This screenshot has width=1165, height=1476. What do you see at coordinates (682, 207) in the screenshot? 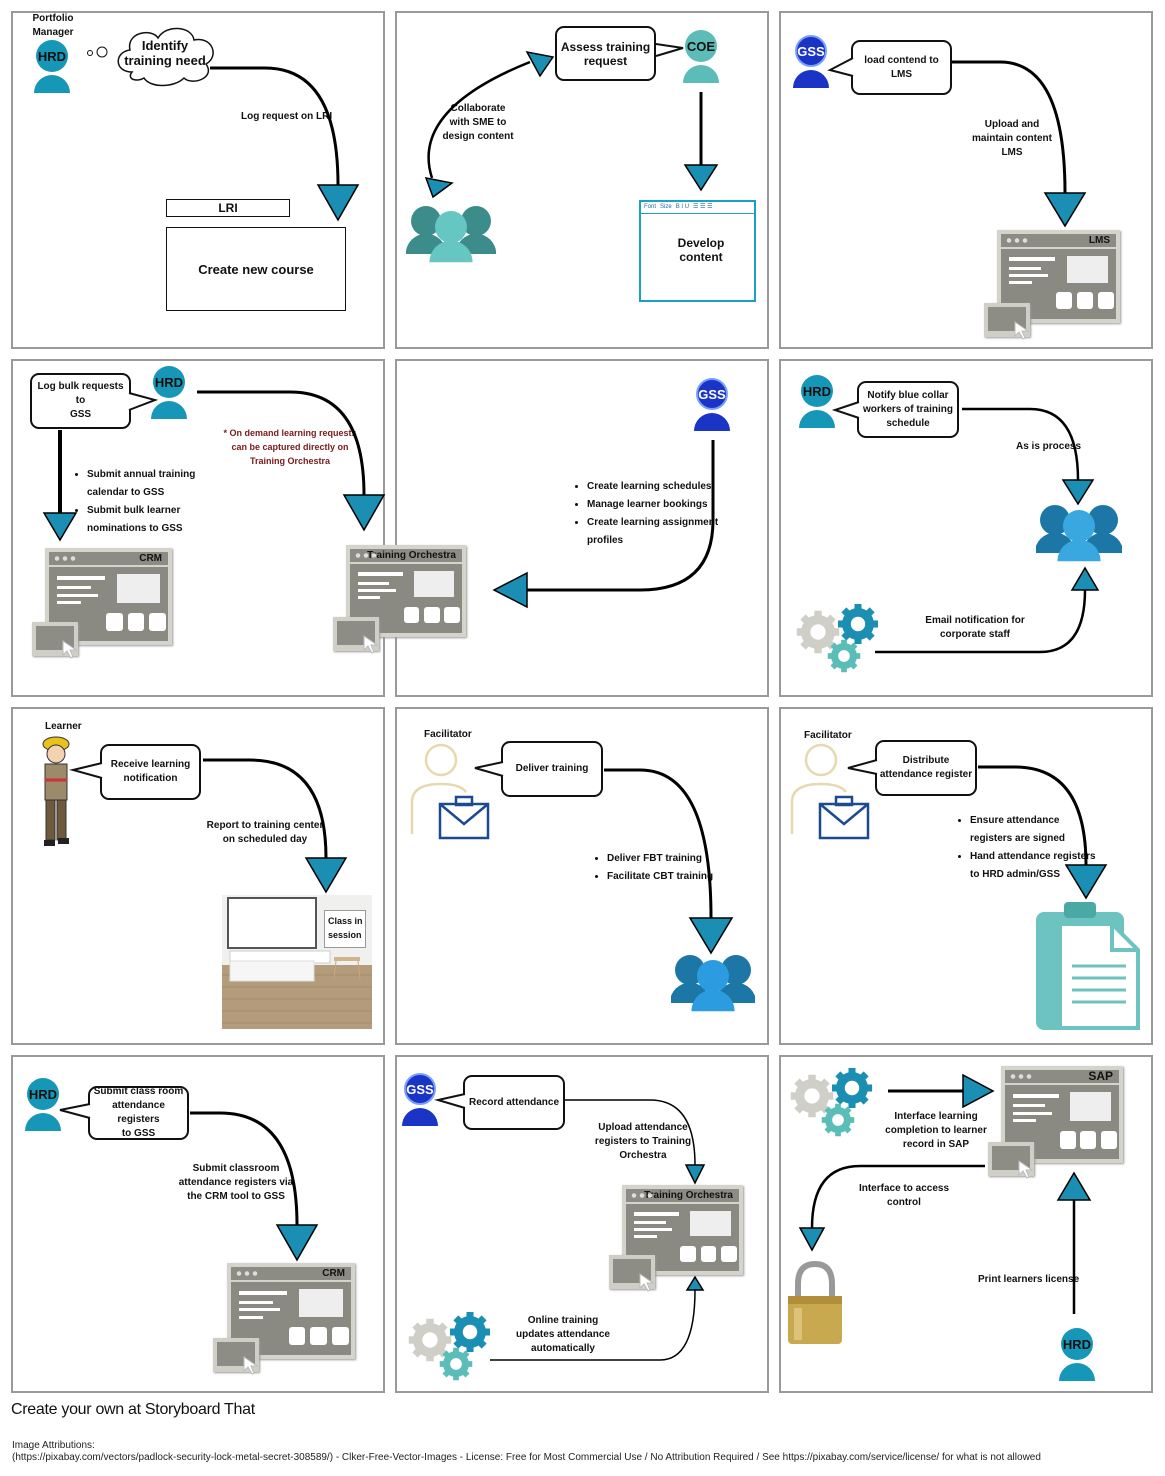
I see `format-buttons: B I U` at bounding box center [682, 207].